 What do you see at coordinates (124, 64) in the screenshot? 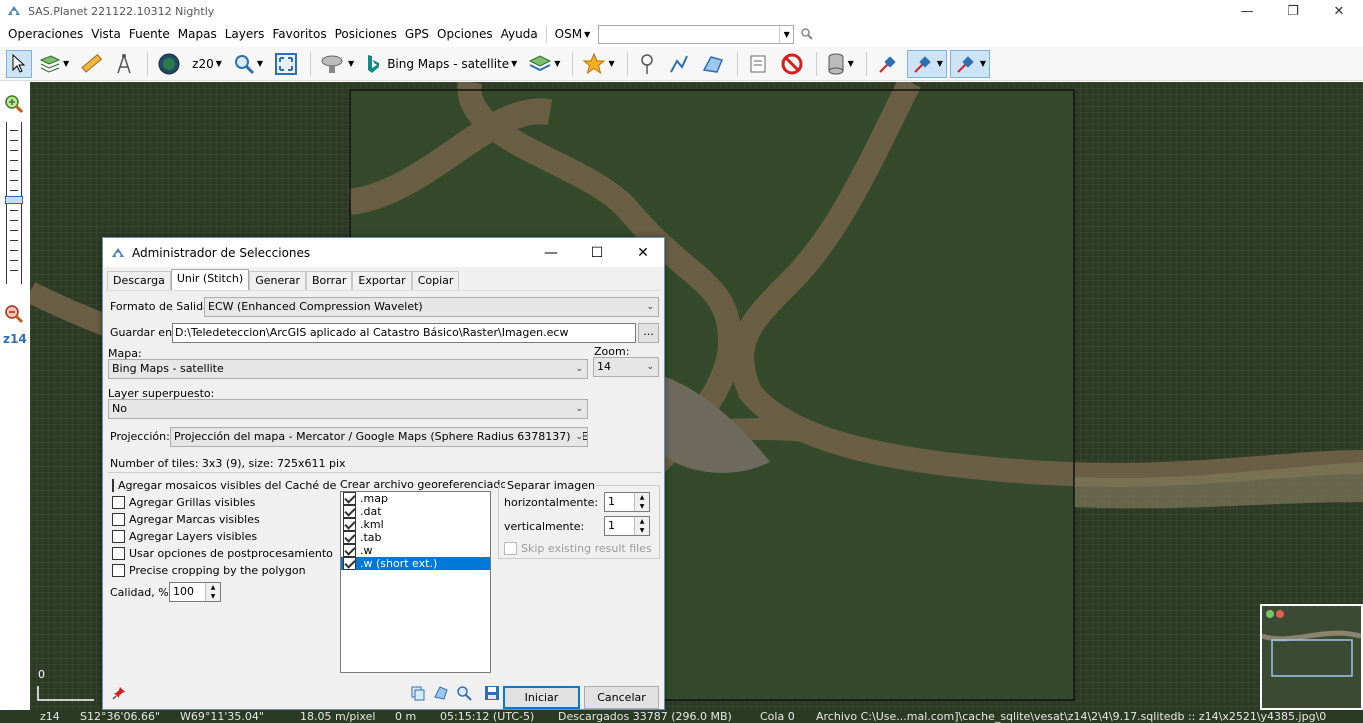
I see `compass-tool-button` at bounding box center [124, 64].